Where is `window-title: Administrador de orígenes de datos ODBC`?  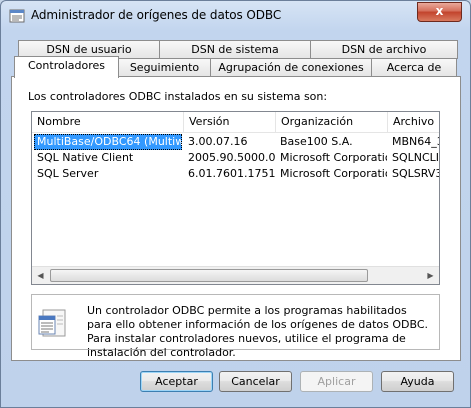
window-title: Administrador de orígenes de datos ODBC is located at coordinates (156, 15).